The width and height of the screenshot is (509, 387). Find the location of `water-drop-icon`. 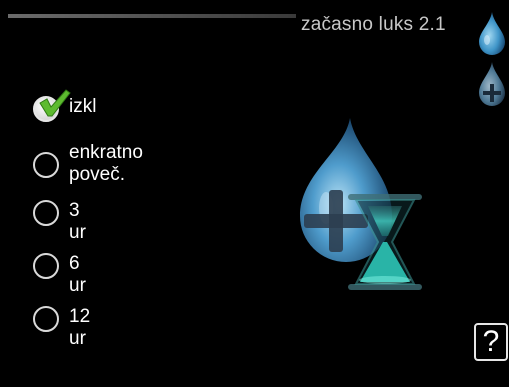

water-drop-icon is located at coordinates (492, 35).